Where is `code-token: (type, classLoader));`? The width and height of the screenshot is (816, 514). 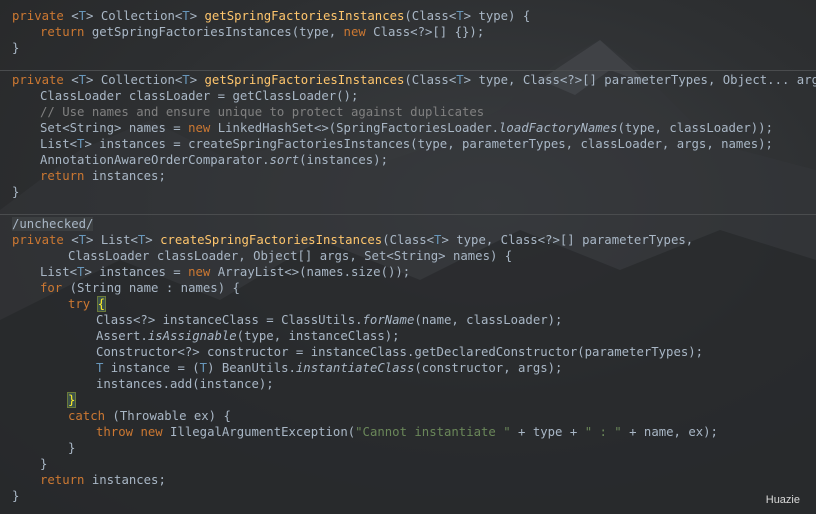 code-token: (type, classLoader)); is located at coordinates (695, 128).